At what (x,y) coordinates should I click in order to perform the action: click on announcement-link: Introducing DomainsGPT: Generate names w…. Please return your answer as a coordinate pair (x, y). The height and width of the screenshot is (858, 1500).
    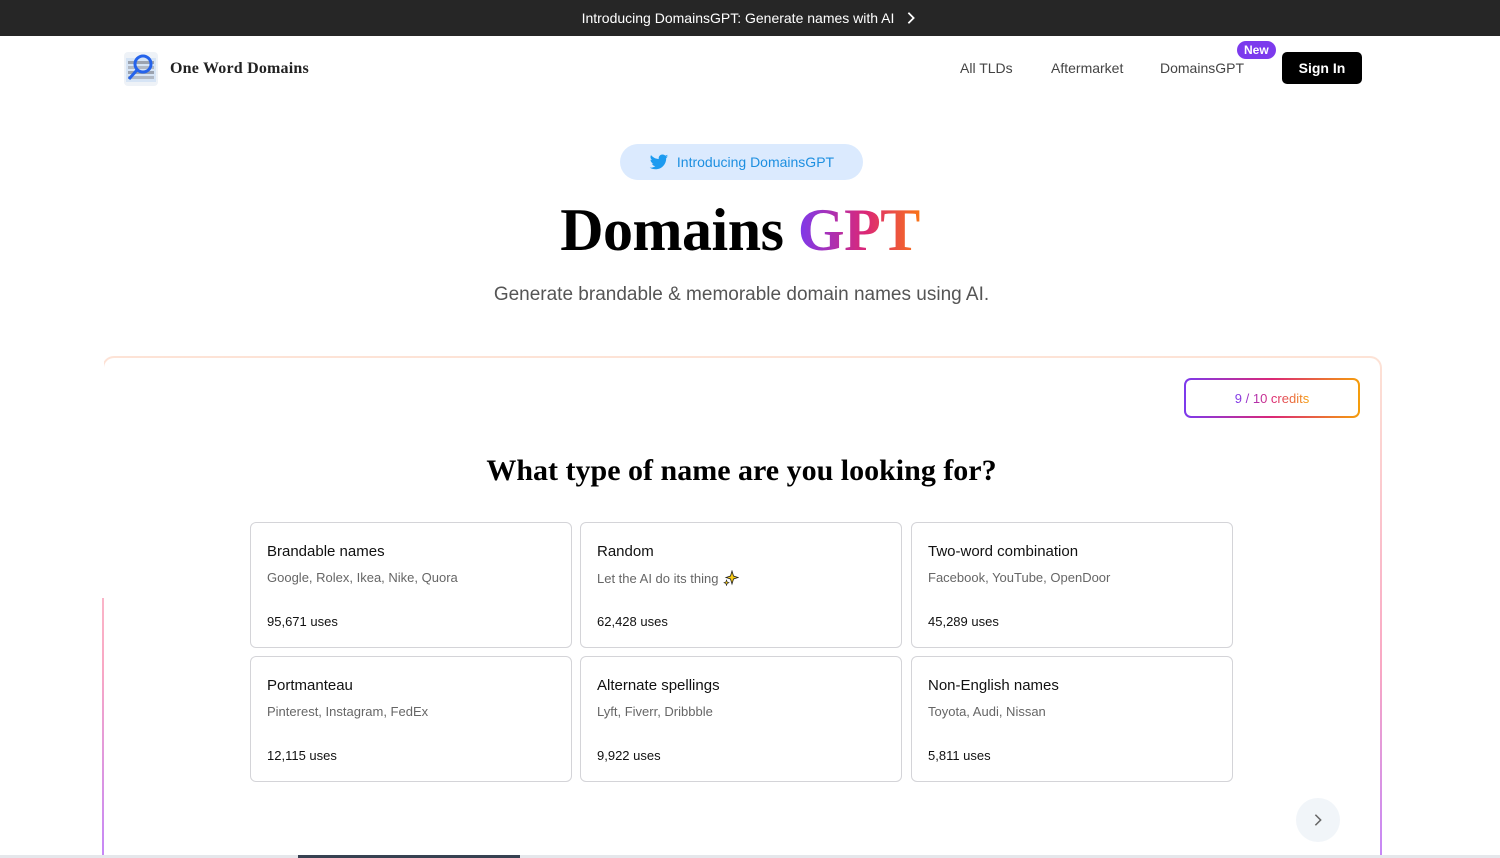
    Looking at the image, I should click on (750, 18).